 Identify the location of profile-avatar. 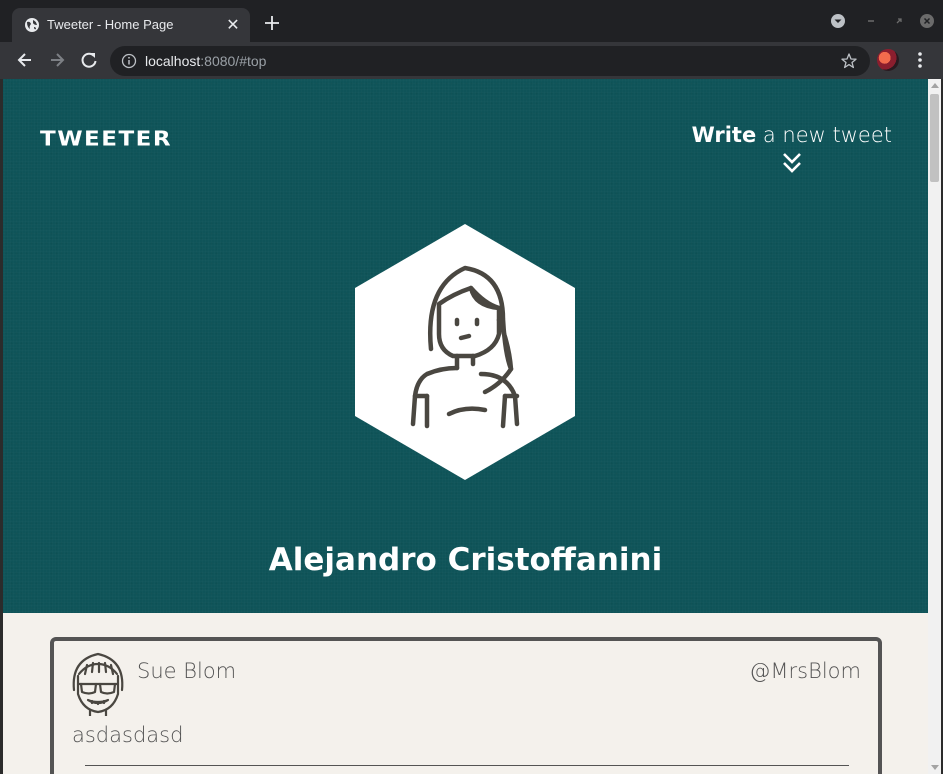
(888, 60).